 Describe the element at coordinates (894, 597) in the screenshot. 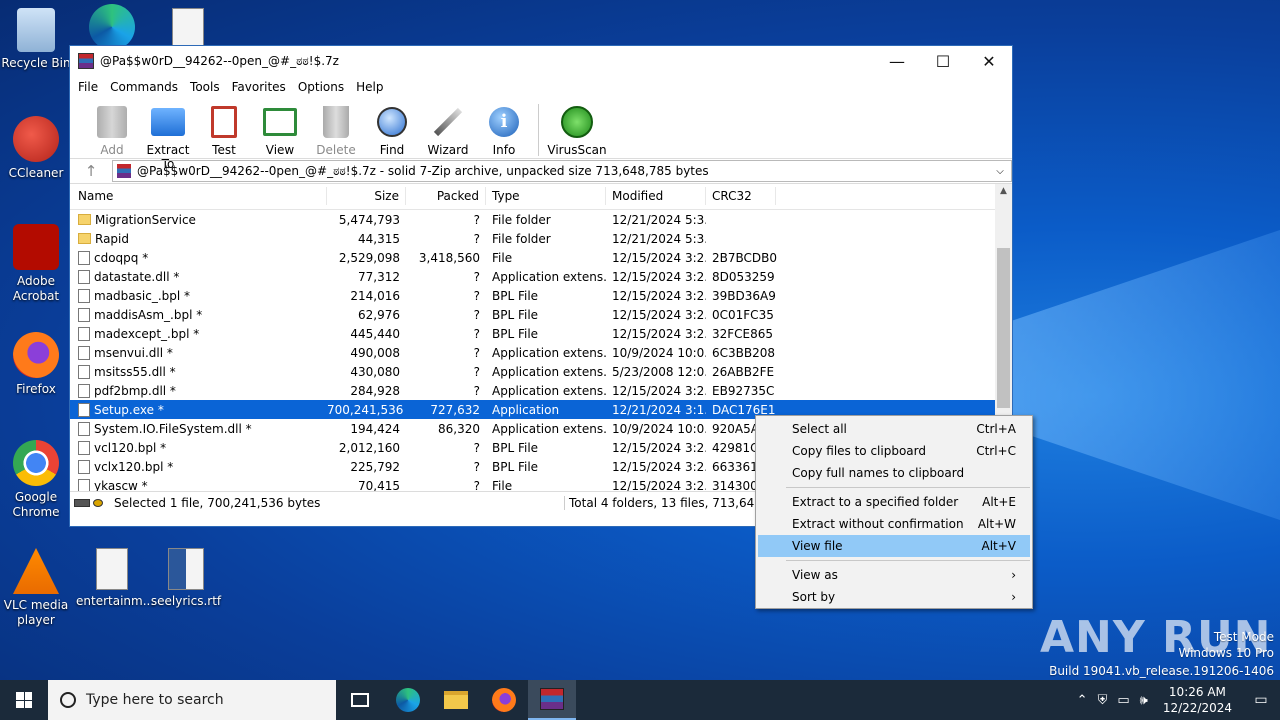

I see `context-menu-item: Sort by ›` at that location.